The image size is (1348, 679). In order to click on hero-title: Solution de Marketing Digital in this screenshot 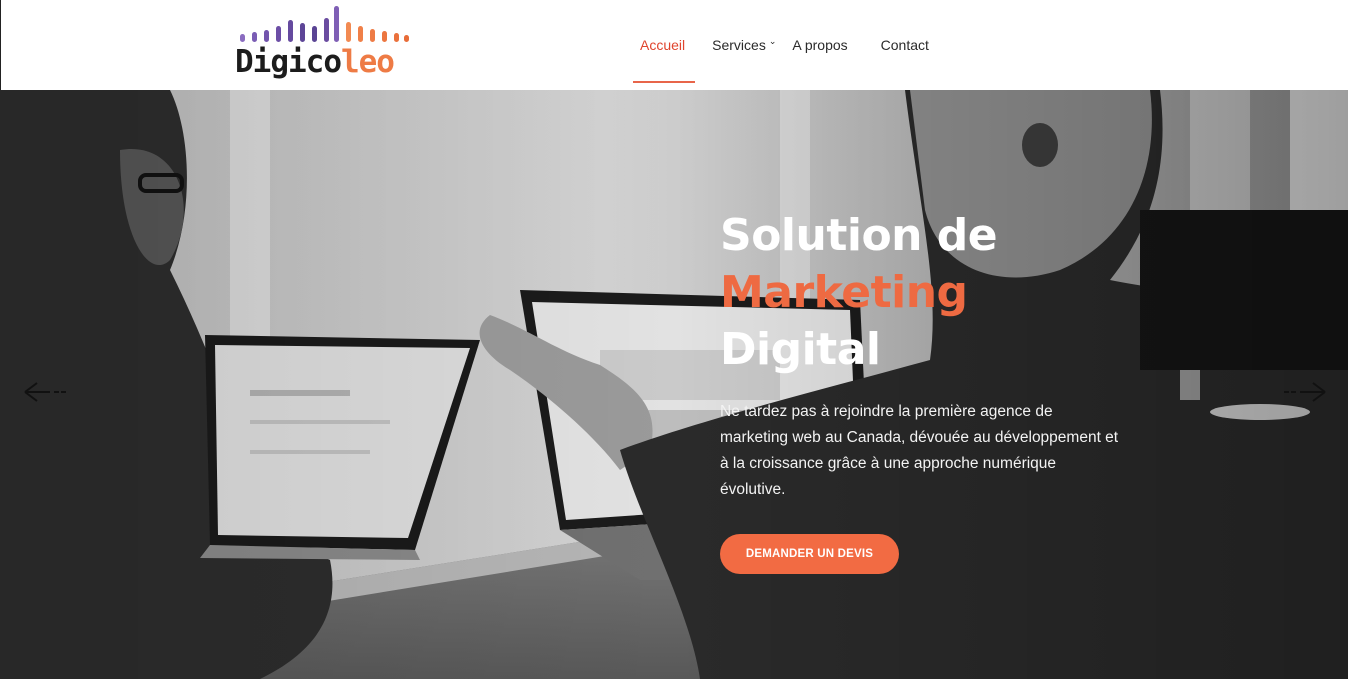, I will do `click(859, 292)`.